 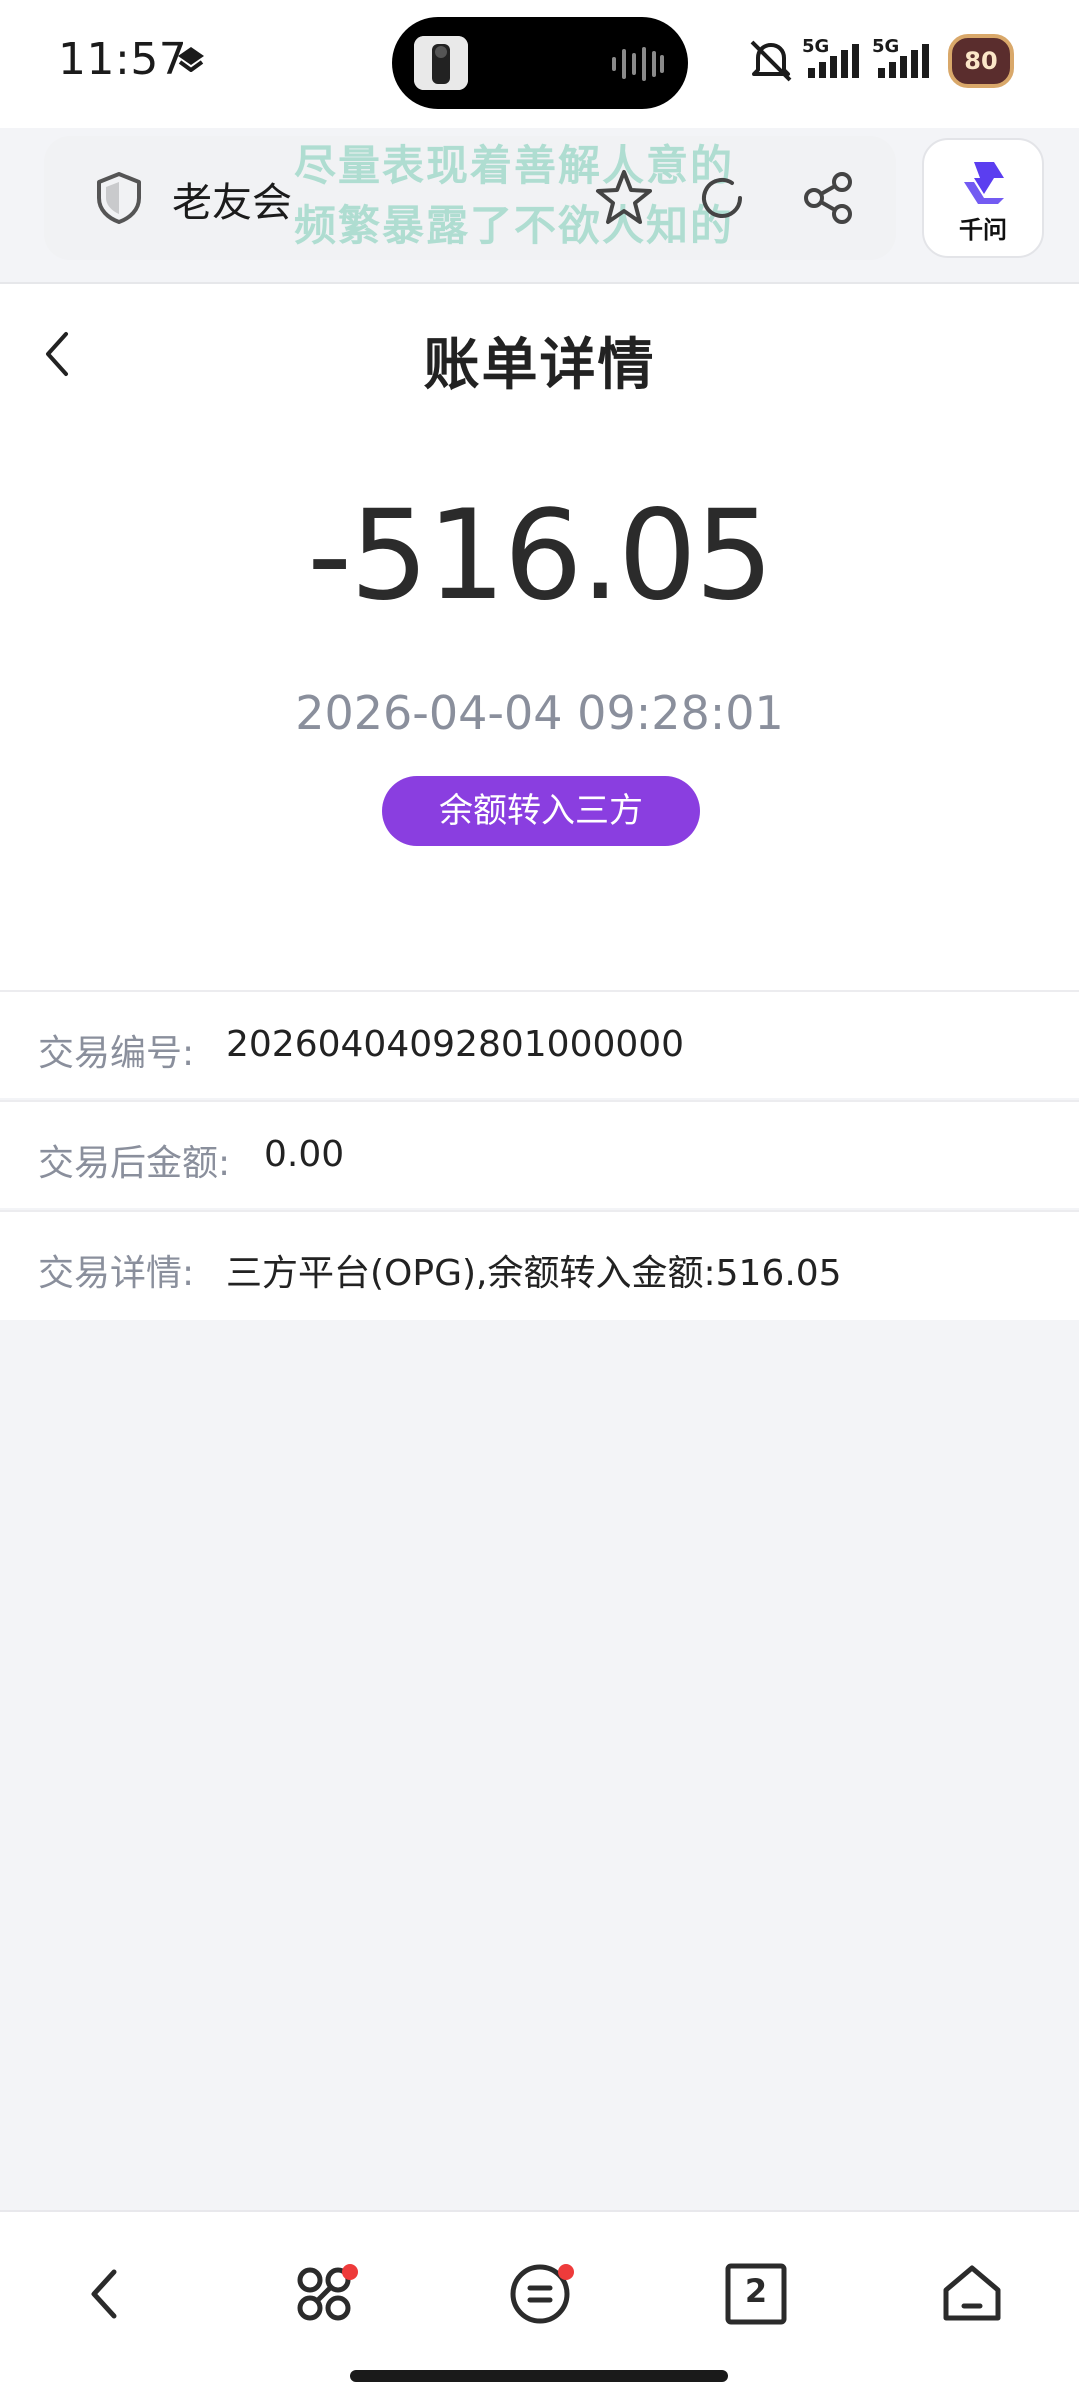 What do you see at coordinates (984, 183) in the screenshot?
I see `qianwen-logo-icon` at bounding box center [984, 183].